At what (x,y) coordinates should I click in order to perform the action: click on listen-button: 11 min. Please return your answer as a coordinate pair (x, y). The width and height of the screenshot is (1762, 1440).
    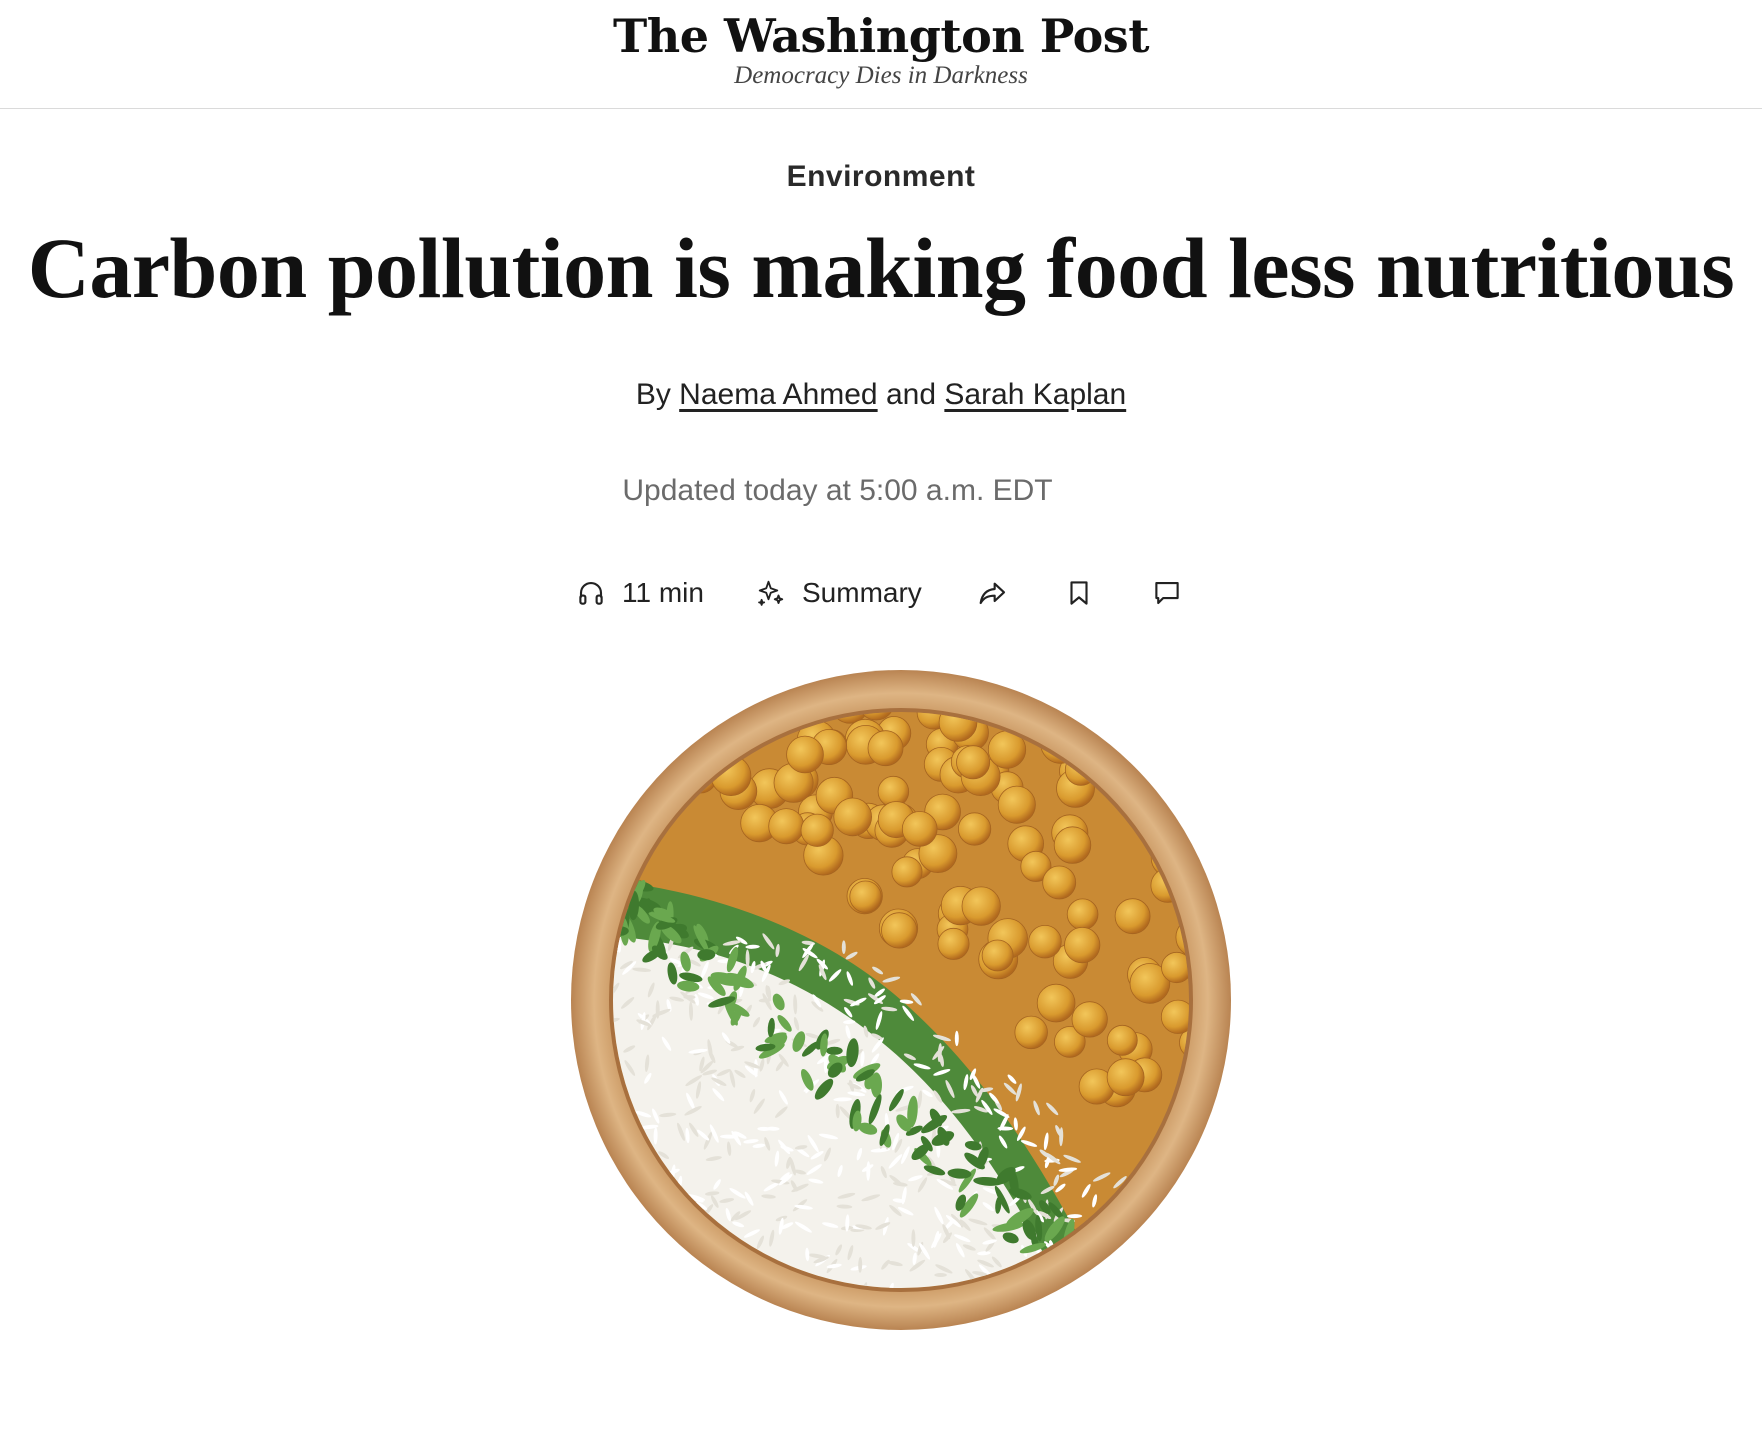
    Looking at the image, I should click on (656, 593).